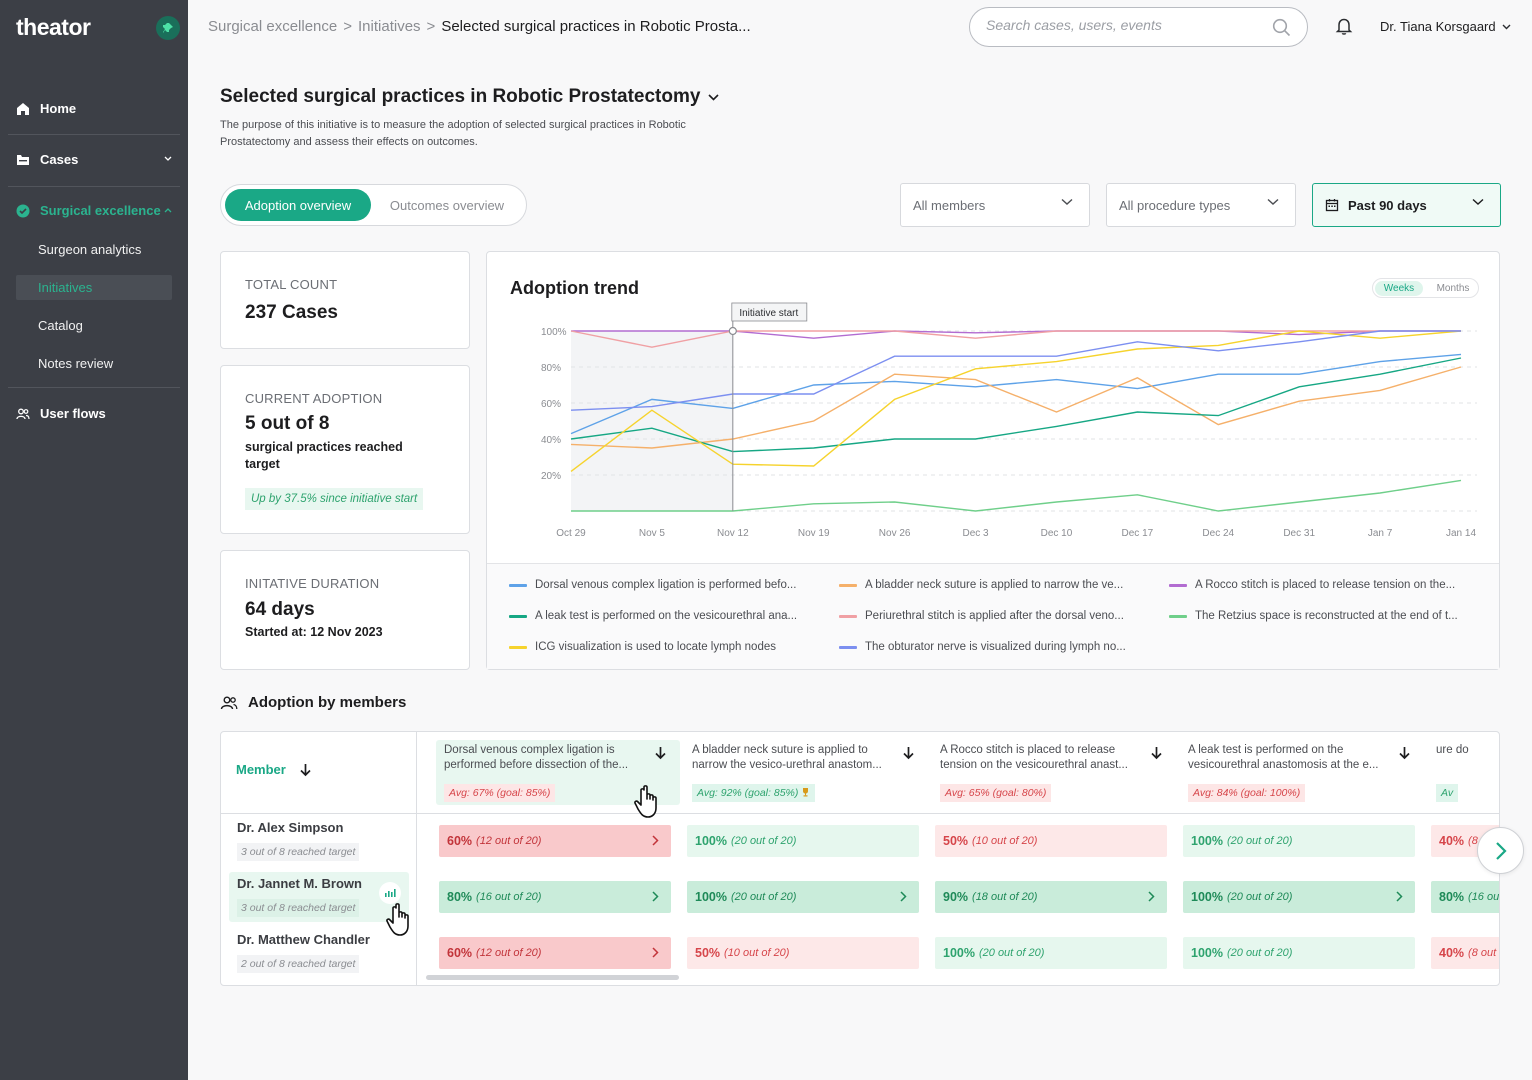 This screenshot has height=1080, width=1532. I want to click on sidebar-item-cases: Cases, so click(94, 159).